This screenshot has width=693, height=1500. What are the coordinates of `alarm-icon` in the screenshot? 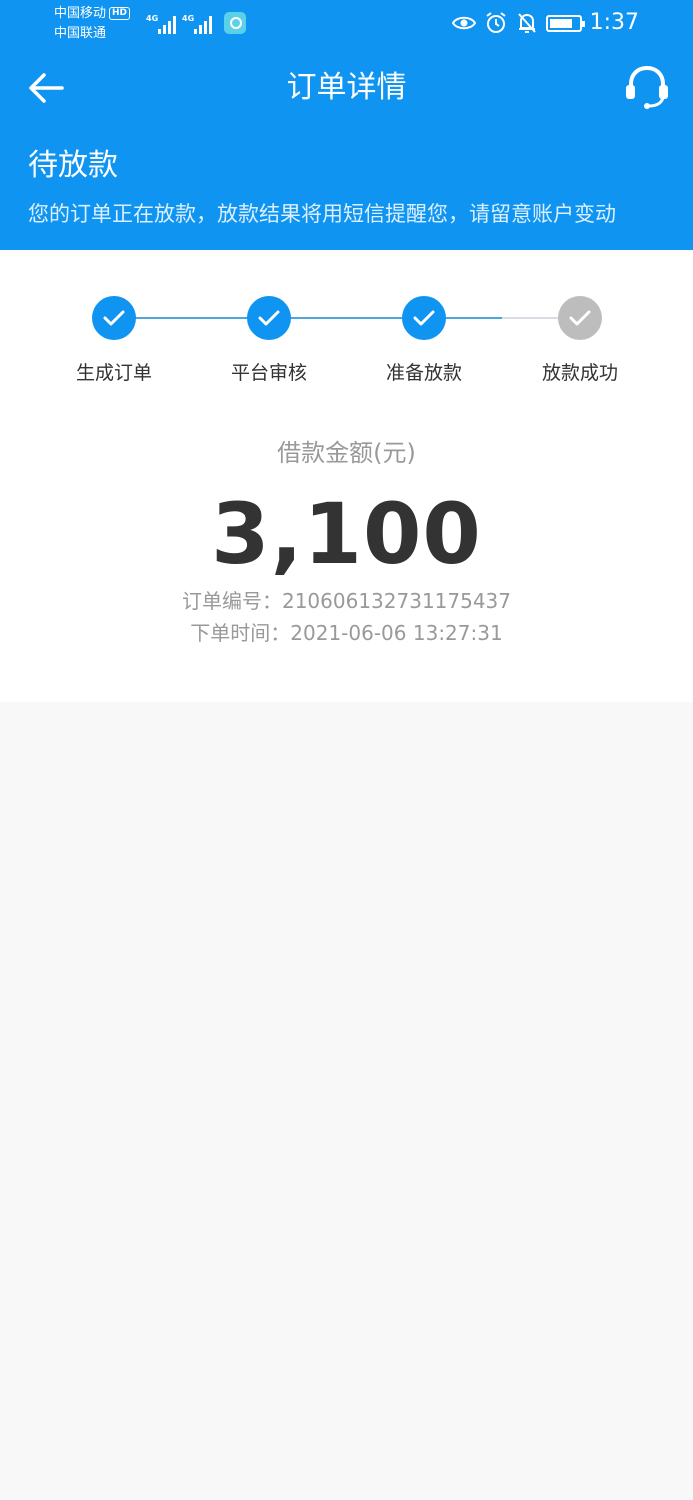 It's located at (495, 22).